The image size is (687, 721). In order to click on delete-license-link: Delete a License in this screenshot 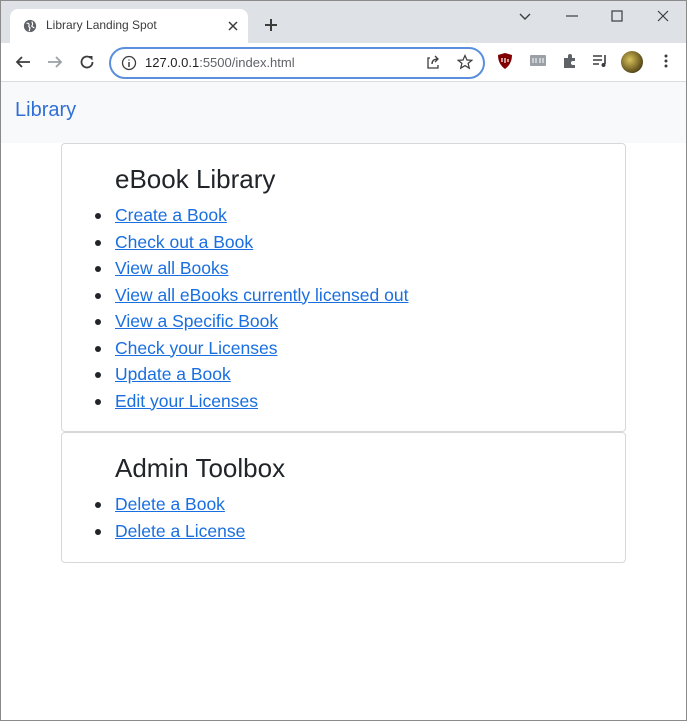, I will do `click(180, 531)`.